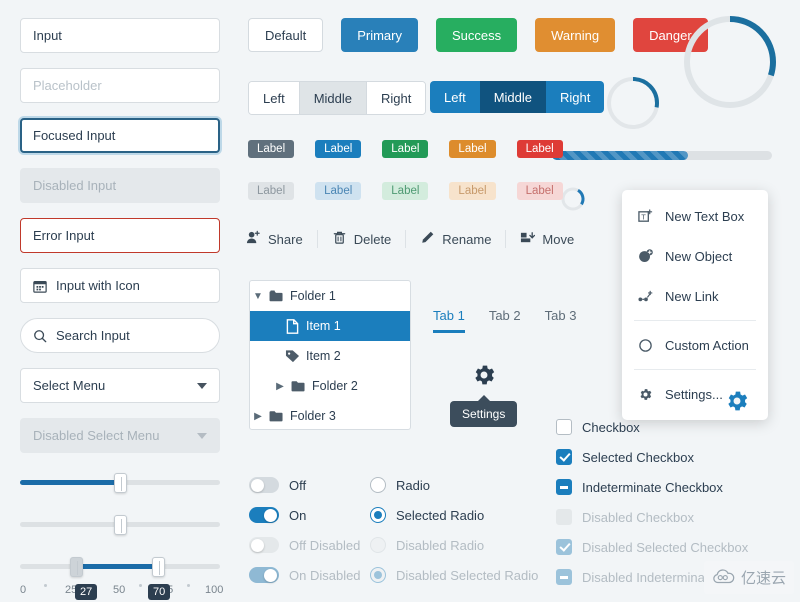 Image resolution: width=800 pixels, height=602 pixels. Describe the element at coordinates (120, 35) in the screenshot. I see `text-input: Input` at that location.